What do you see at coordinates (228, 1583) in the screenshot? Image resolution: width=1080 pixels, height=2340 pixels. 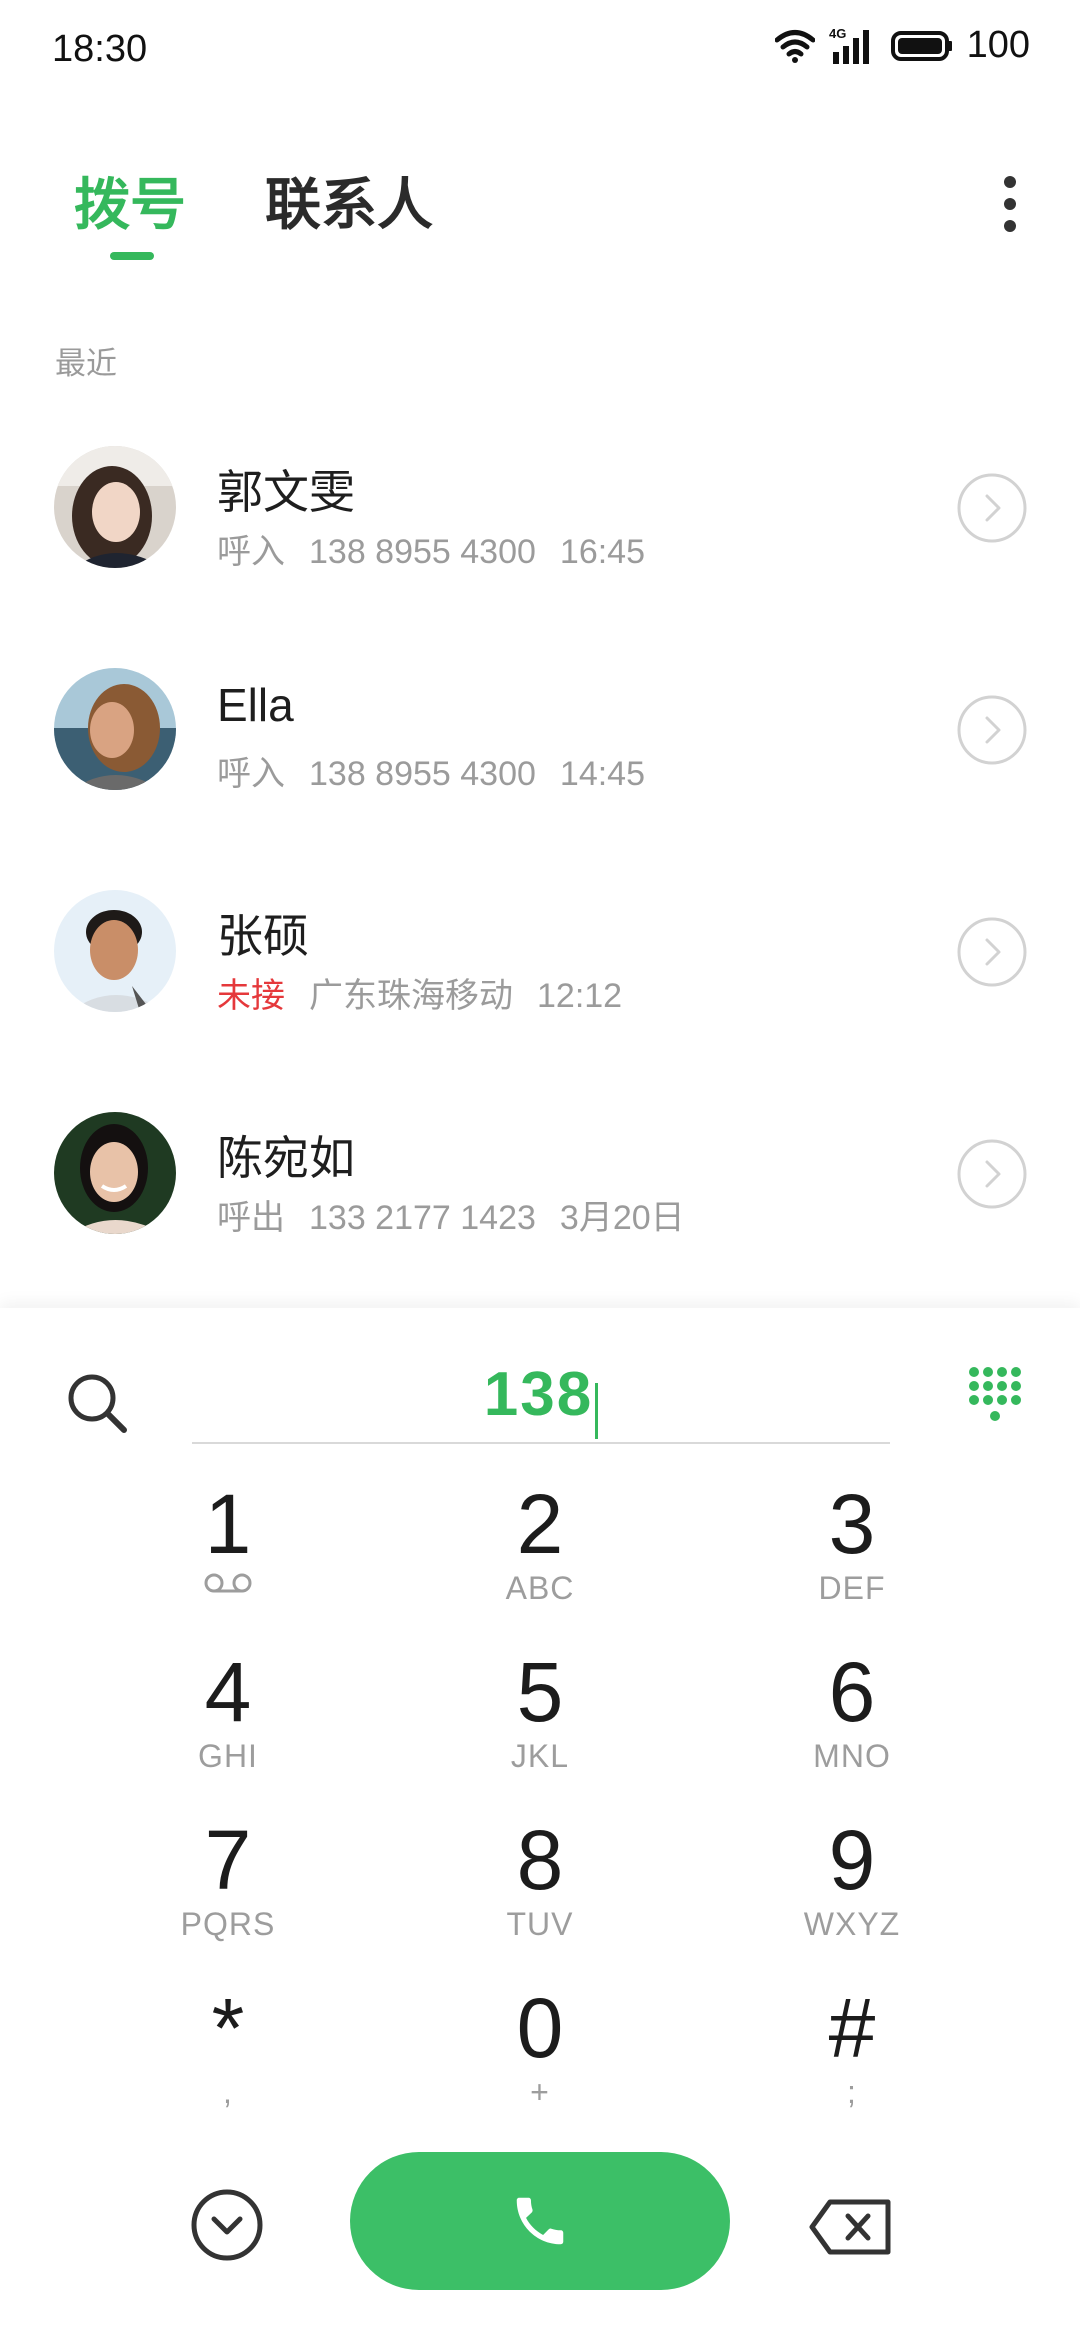 I see `voicemail-icon` at bounding box center [228, 1583].